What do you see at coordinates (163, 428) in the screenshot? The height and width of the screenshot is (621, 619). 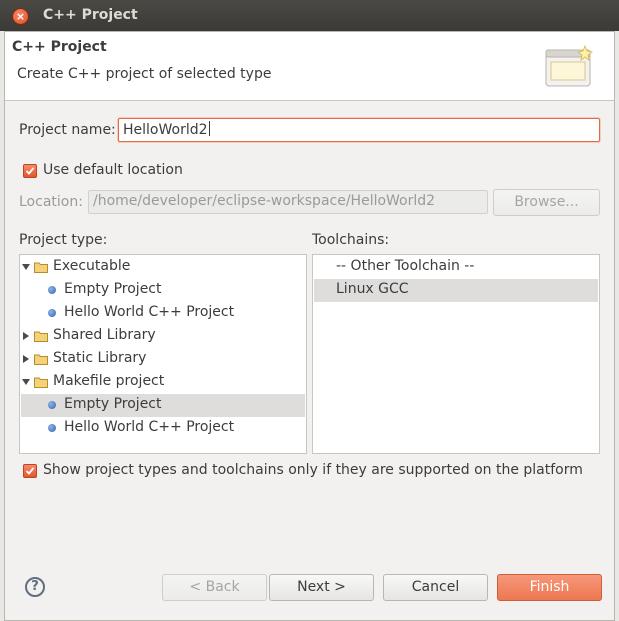 I see `tree-item-makefile-hello-world: Hello World C++ Project` at bounding box center [163, 428].